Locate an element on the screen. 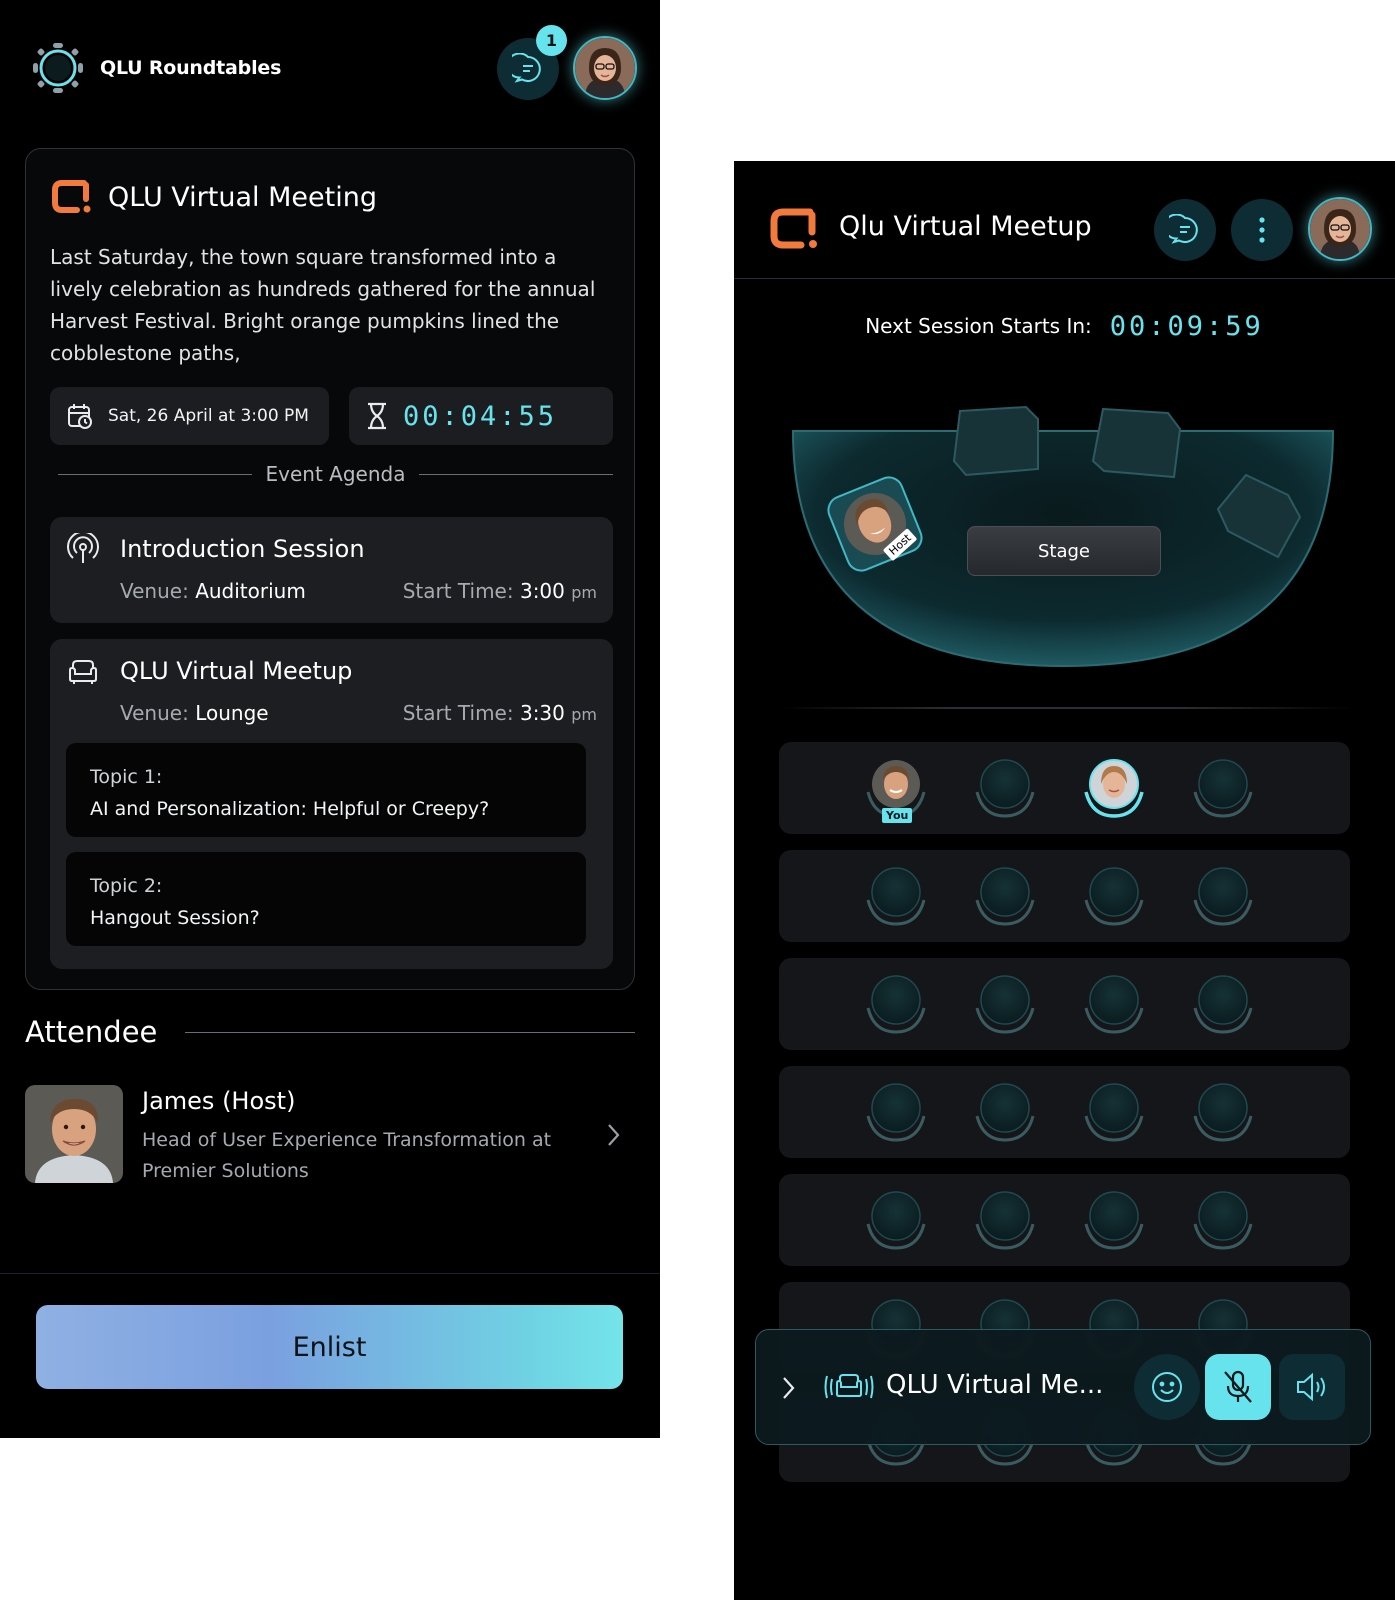 The image size is (1395, 1600). mic-off-icon is located at coordinates (1238, 1386).